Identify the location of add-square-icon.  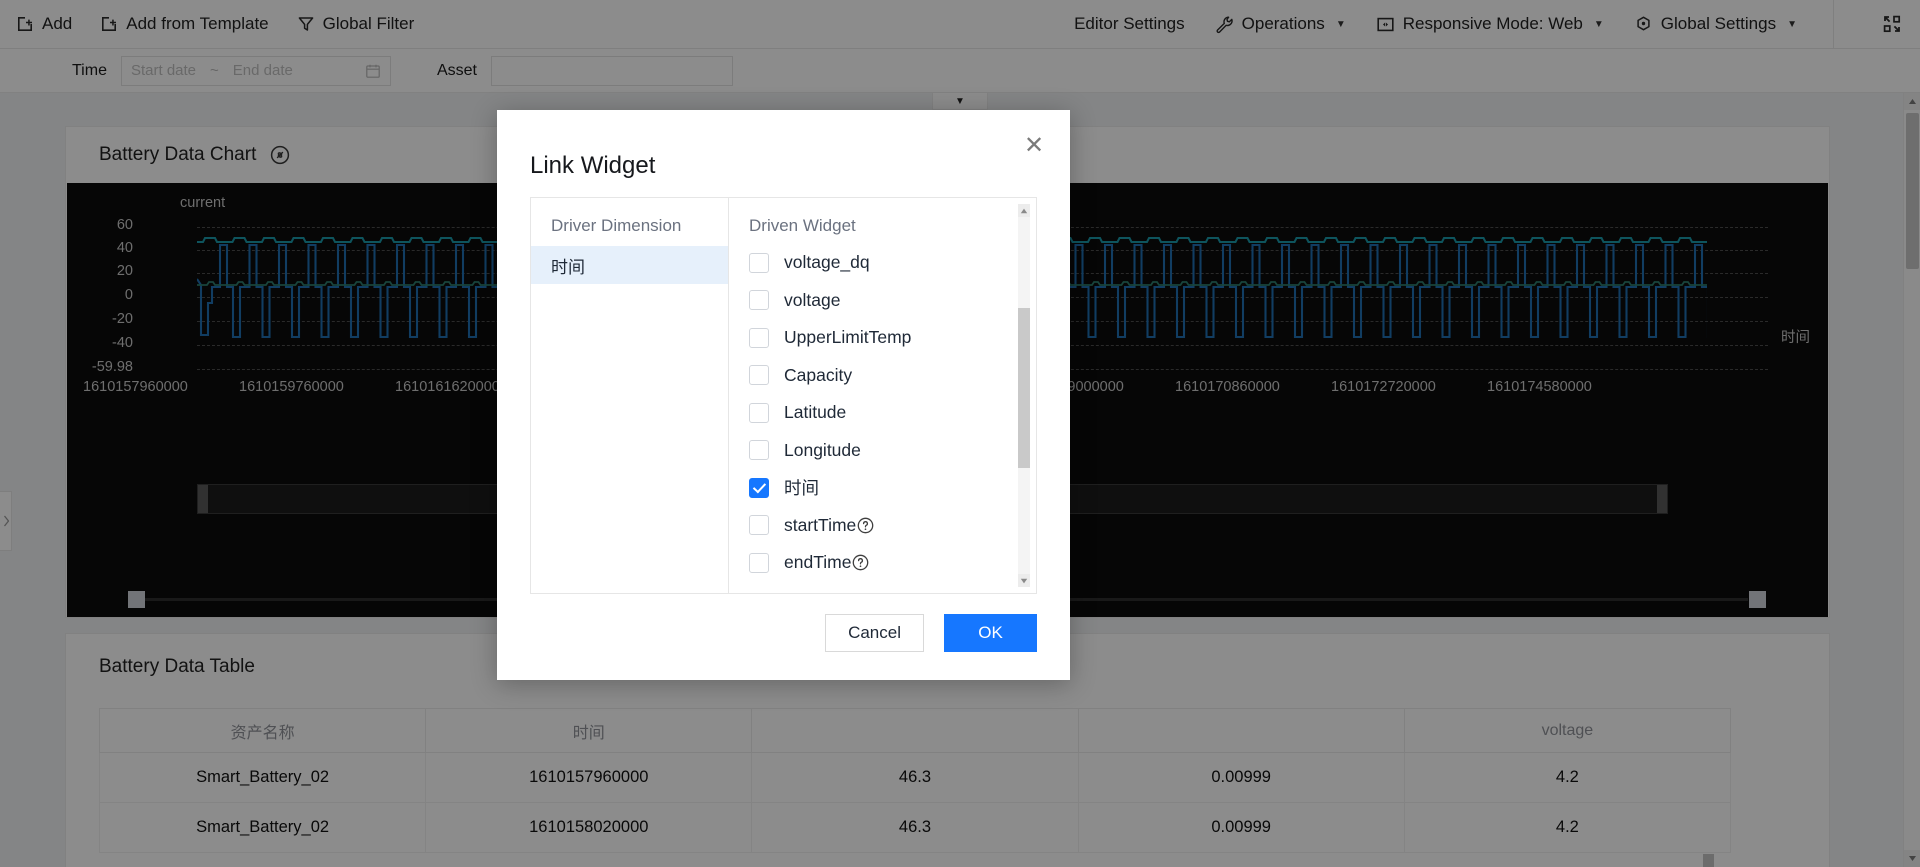
(25, 24).